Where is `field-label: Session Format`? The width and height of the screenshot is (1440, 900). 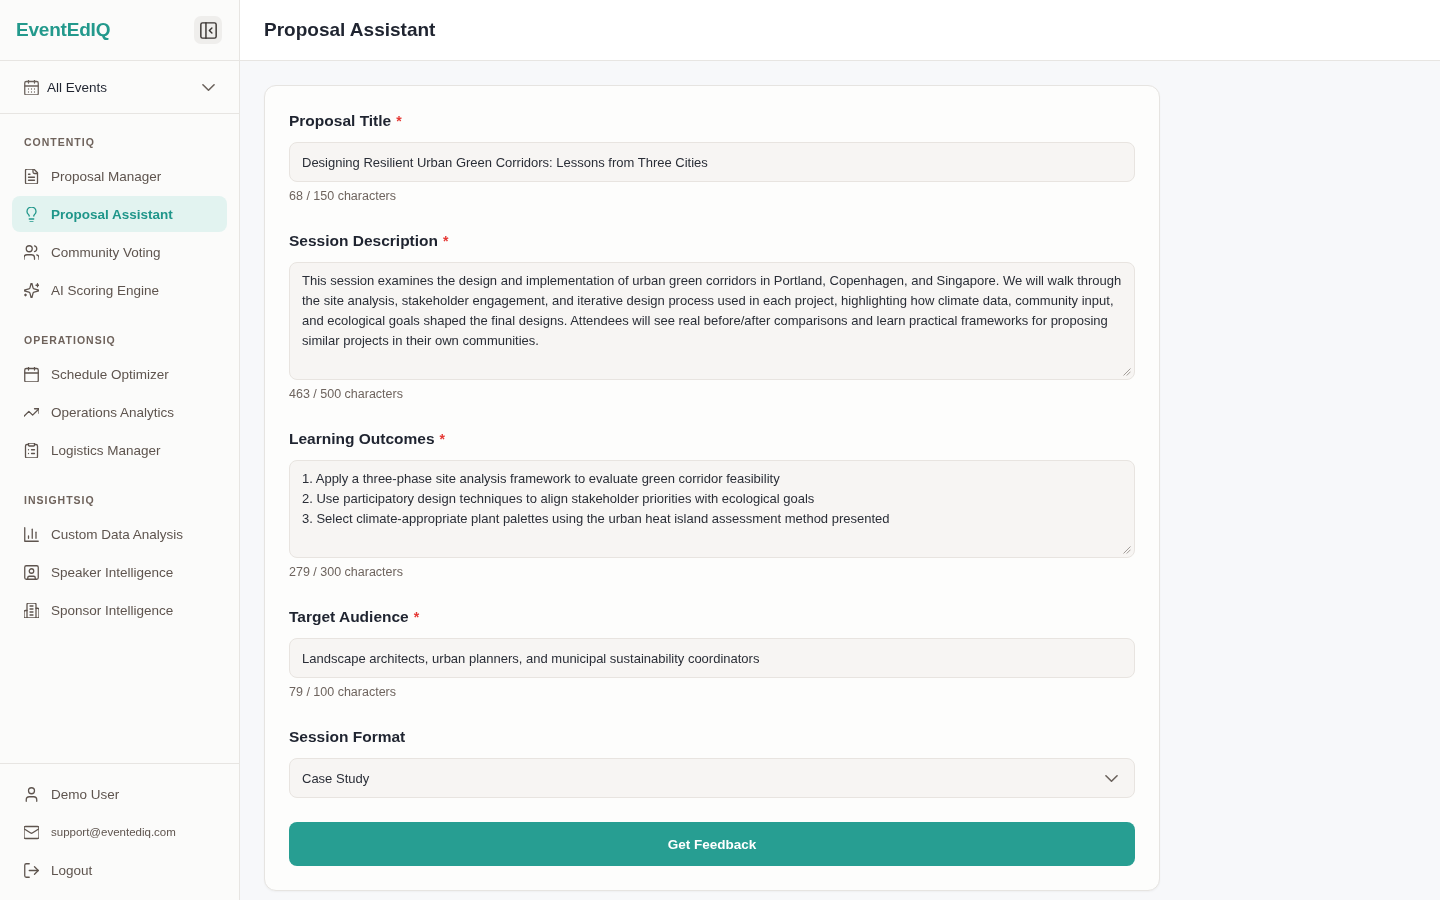
field-label: Session Format is located at coordinates (347, 737).